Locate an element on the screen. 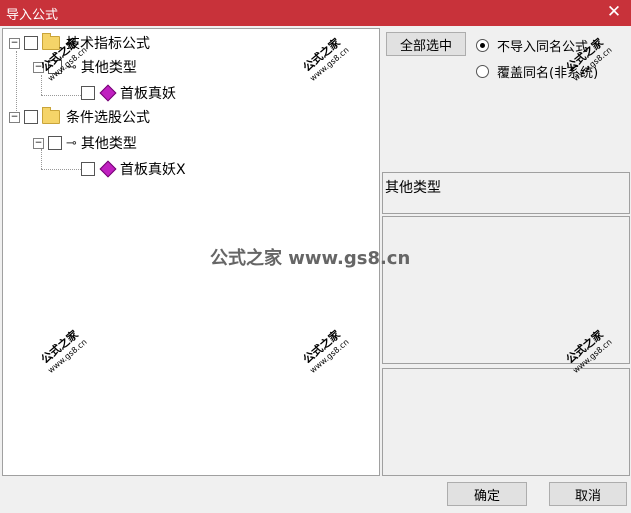 The width and height of the screenshot is (631, 513). folder-icon is located at coordinates (51, 115).